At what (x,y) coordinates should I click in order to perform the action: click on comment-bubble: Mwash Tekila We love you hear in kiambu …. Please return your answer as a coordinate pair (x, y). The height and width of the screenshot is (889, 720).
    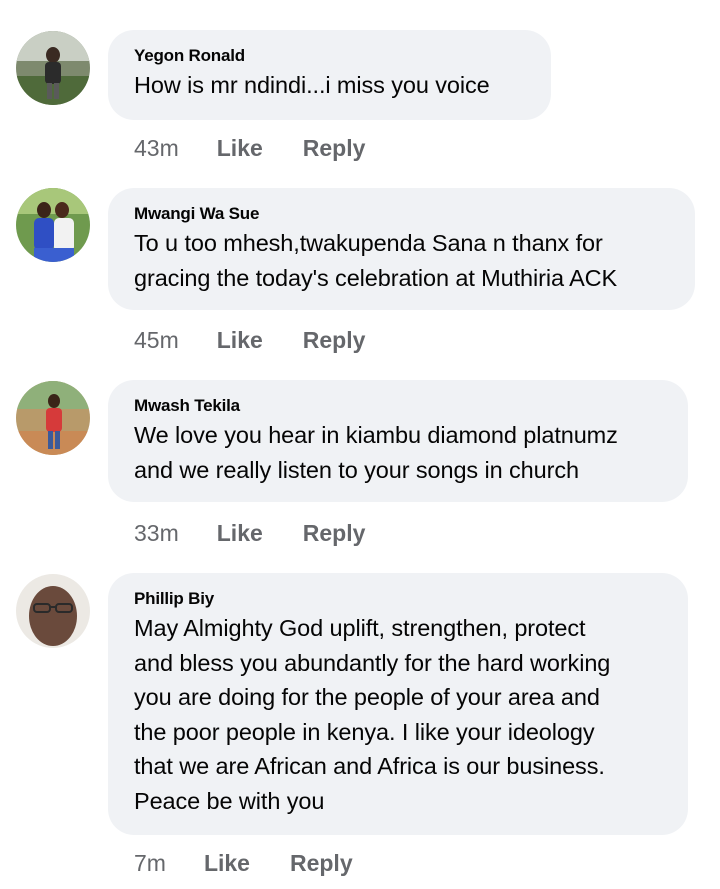
    Looking at the image, I should click on (398, 441).